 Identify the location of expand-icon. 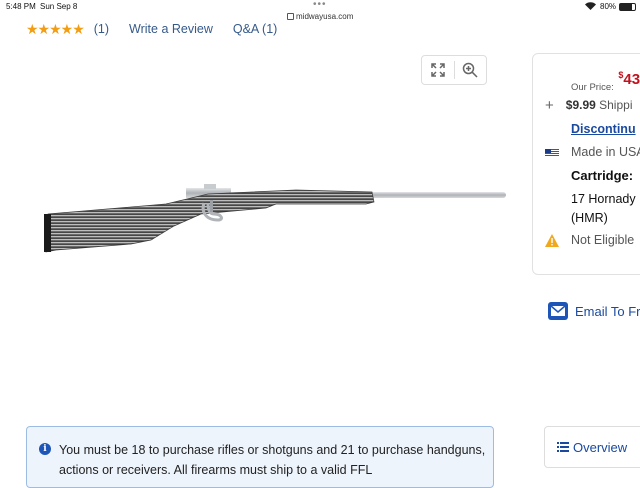
(438, 70).